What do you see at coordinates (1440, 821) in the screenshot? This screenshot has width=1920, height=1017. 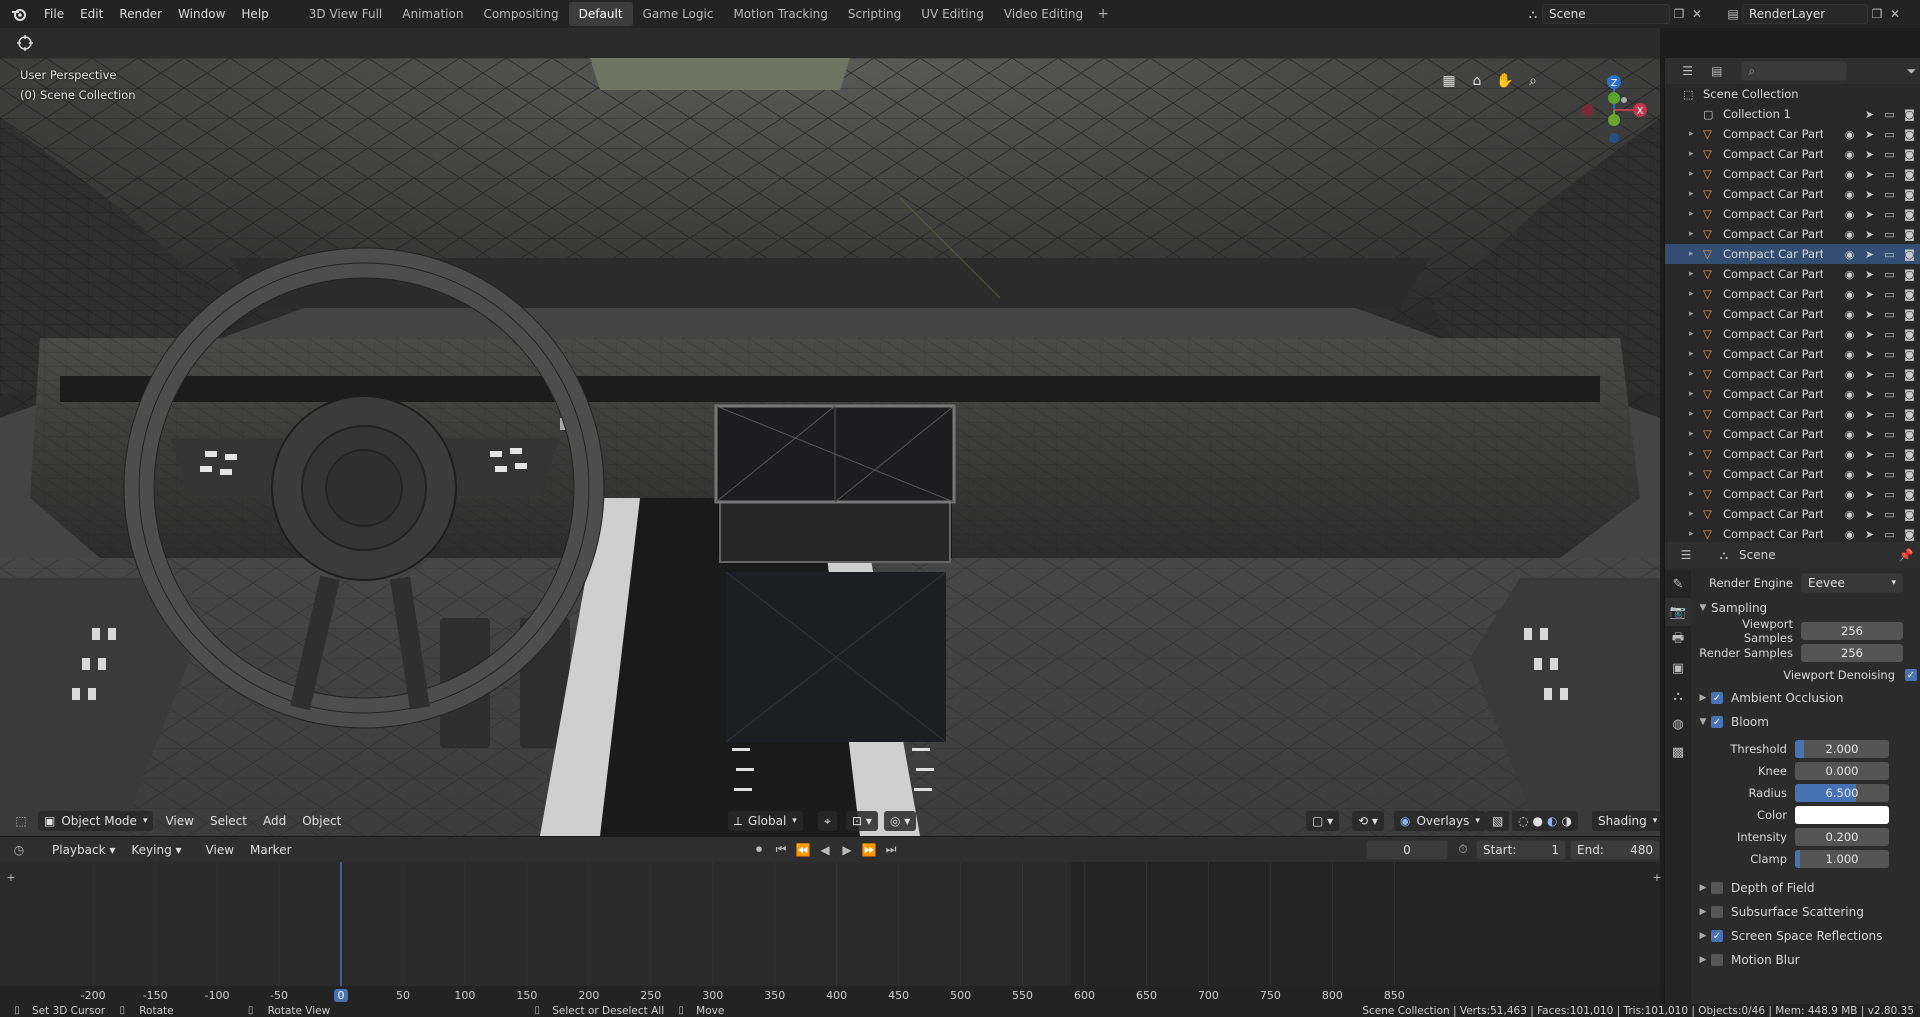 I see `overlays-dropdown: ◉ Overlays ▾` at bounding box center [1440, 821].